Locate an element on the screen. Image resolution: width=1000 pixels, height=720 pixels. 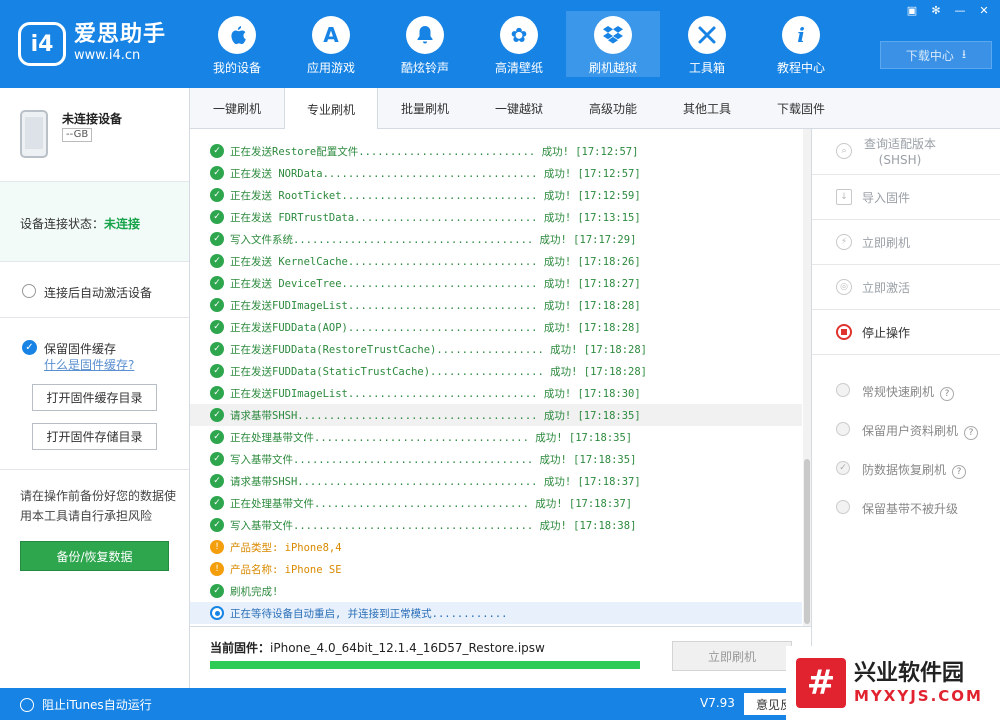
tab-one-click-flash: 一键刷机 is located at coordinates (237, 108).